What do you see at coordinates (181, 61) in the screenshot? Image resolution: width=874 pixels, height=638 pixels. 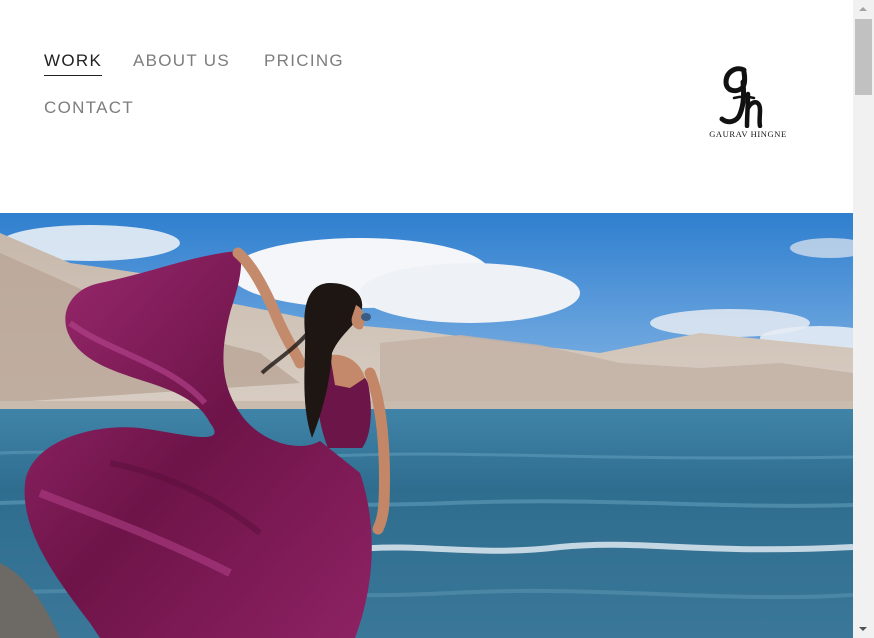 I see `nav-item-about-us: ABOUT US` at bounding box center [181, 61].